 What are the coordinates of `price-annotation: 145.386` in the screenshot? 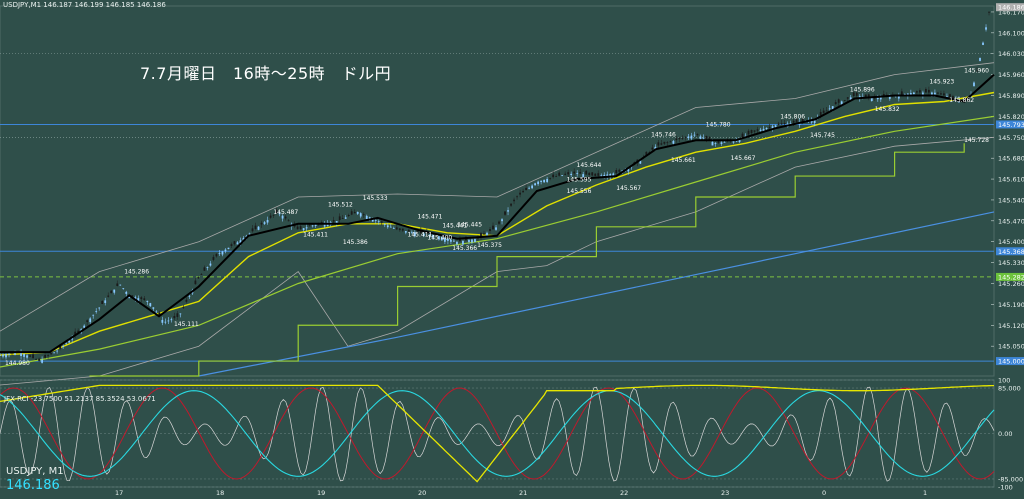 It's located at (355, 242).